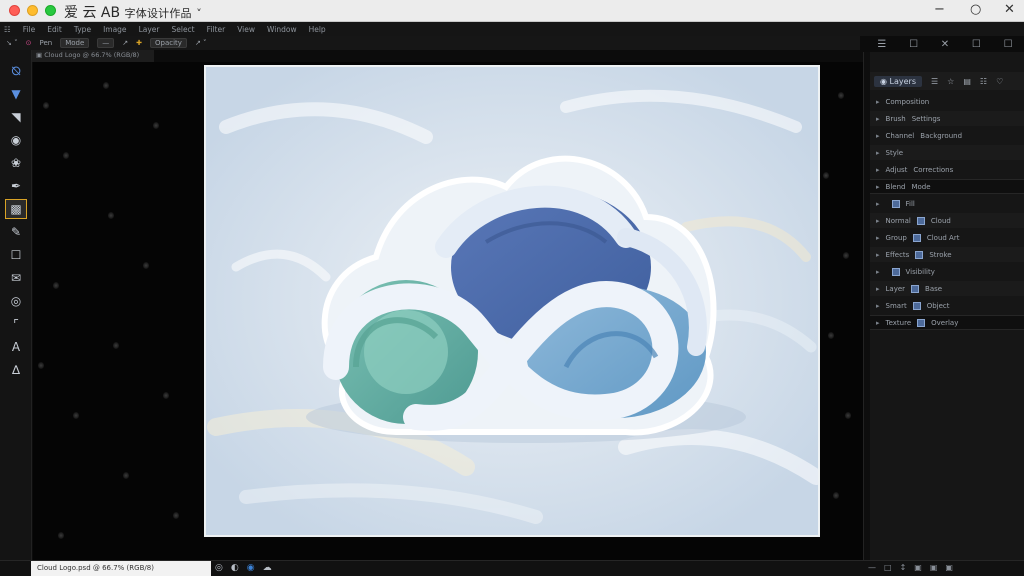 This screenshot has width=1024, height=576. Describe the element at coordinates (947, 271) in the screenshot. I see `layer-row: ▸ Visibility` at that location.